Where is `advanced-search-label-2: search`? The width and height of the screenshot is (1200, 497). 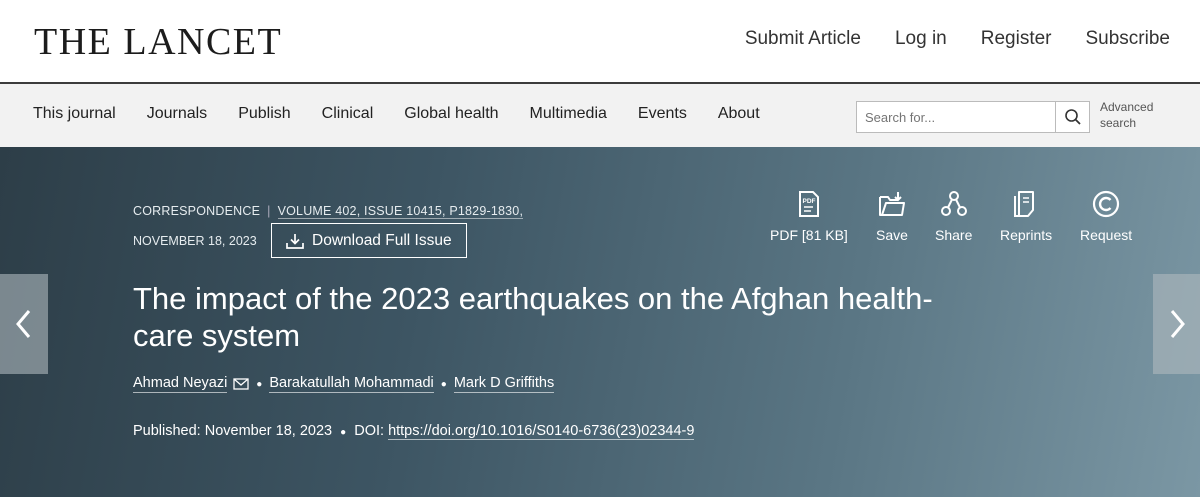 advanced-search-label-2: search is located at coordinates (1118, 123).